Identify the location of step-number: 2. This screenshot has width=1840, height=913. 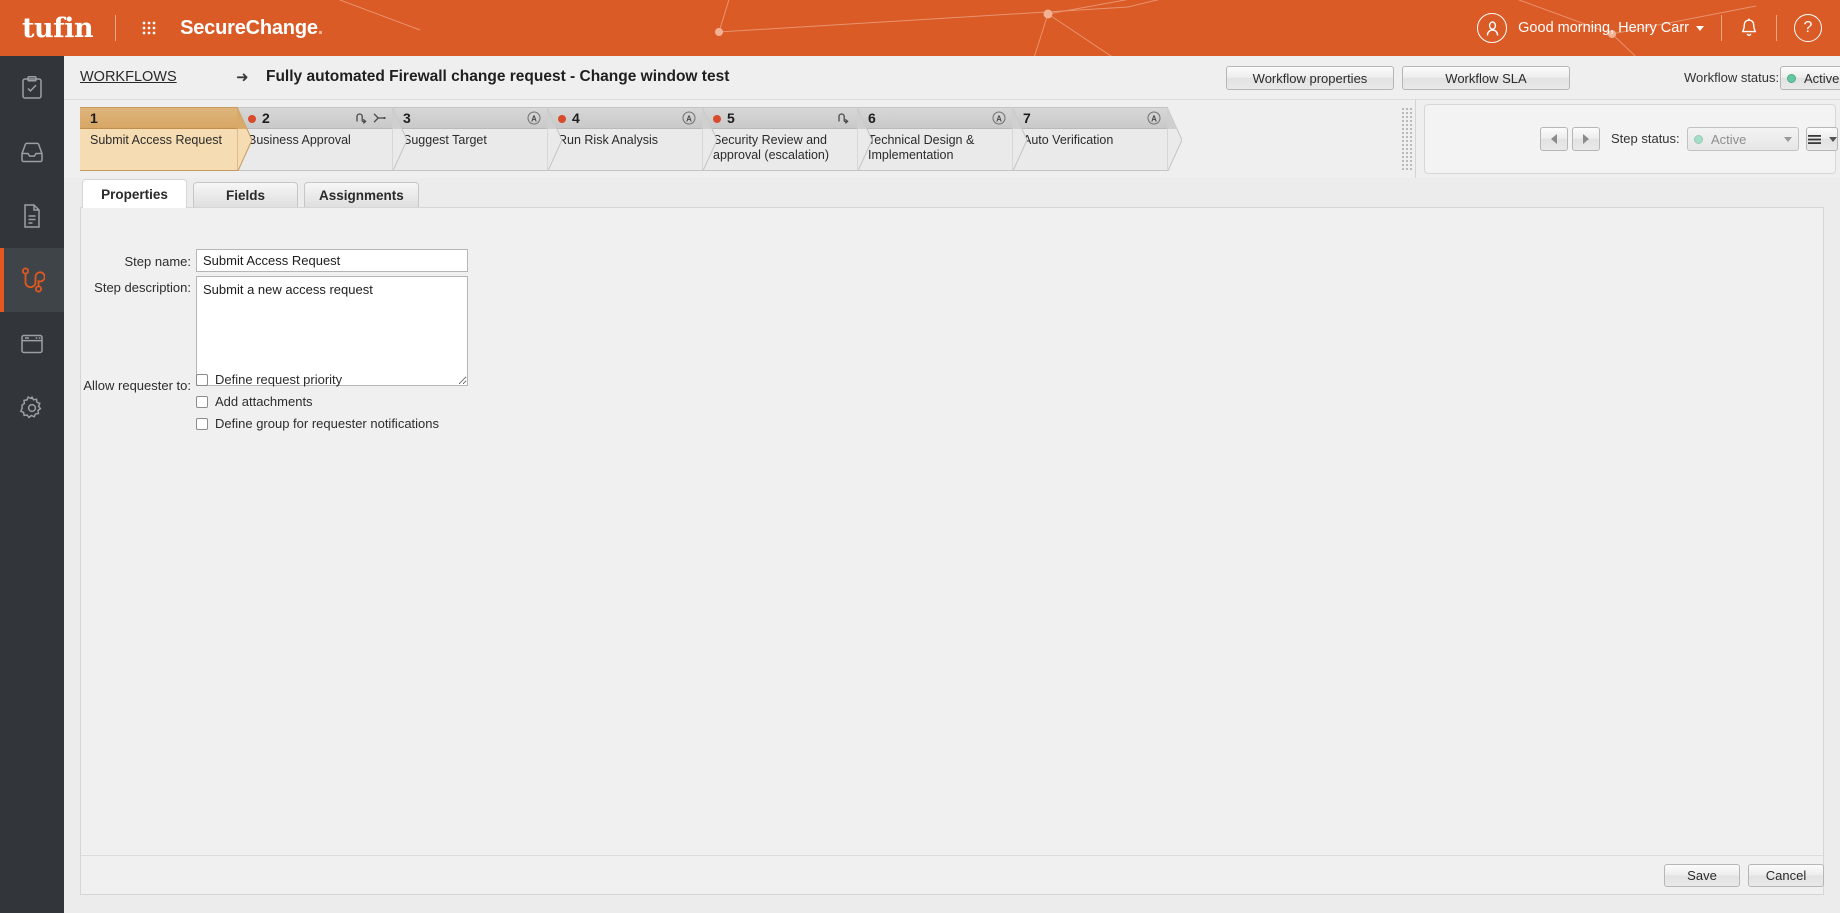
(266, 118).